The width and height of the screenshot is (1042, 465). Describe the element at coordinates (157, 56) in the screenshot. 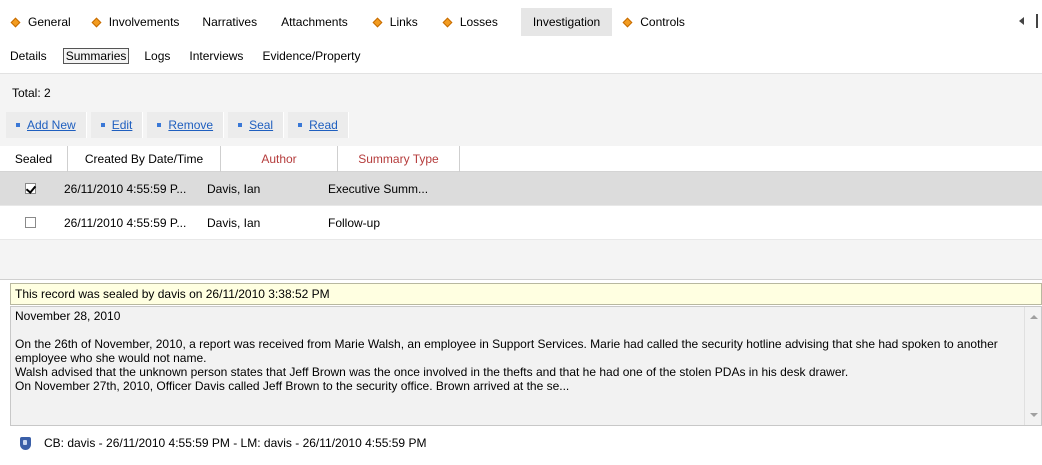

I see `subtab-logs: Logs` at that location.